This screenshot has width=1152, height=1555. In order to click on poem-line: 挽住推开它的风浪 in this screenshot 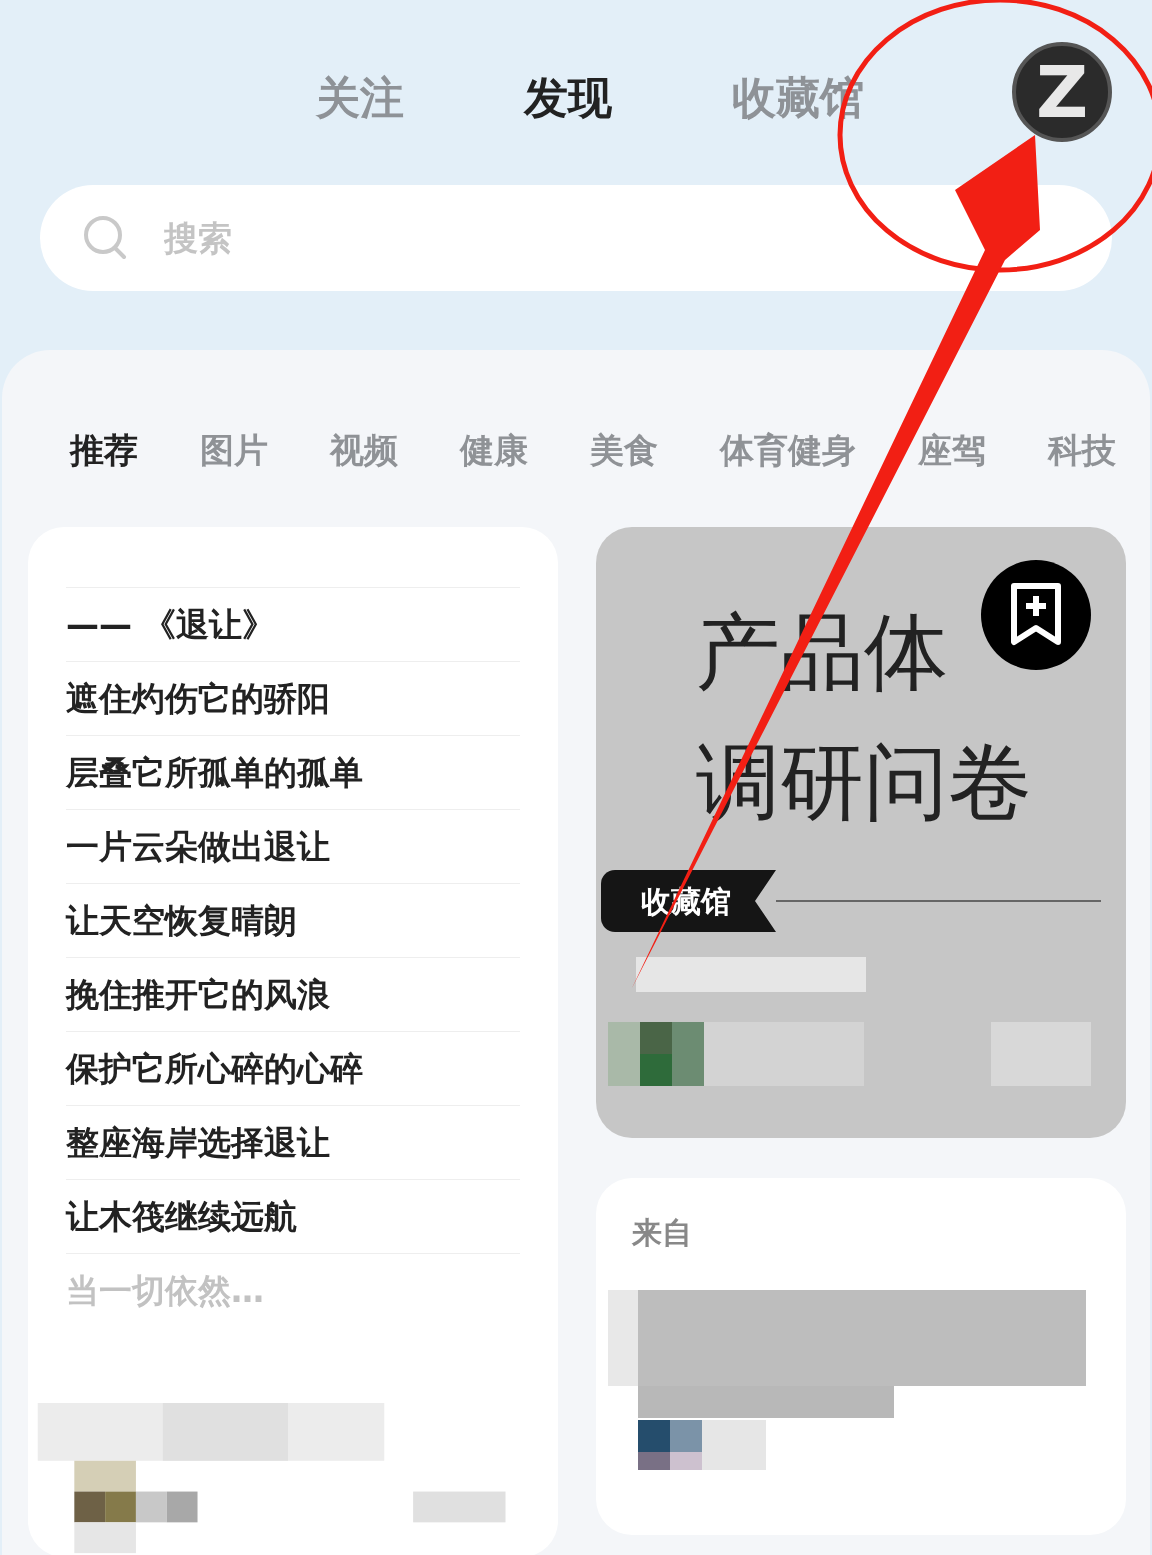, I will do `click(198, 994)`.